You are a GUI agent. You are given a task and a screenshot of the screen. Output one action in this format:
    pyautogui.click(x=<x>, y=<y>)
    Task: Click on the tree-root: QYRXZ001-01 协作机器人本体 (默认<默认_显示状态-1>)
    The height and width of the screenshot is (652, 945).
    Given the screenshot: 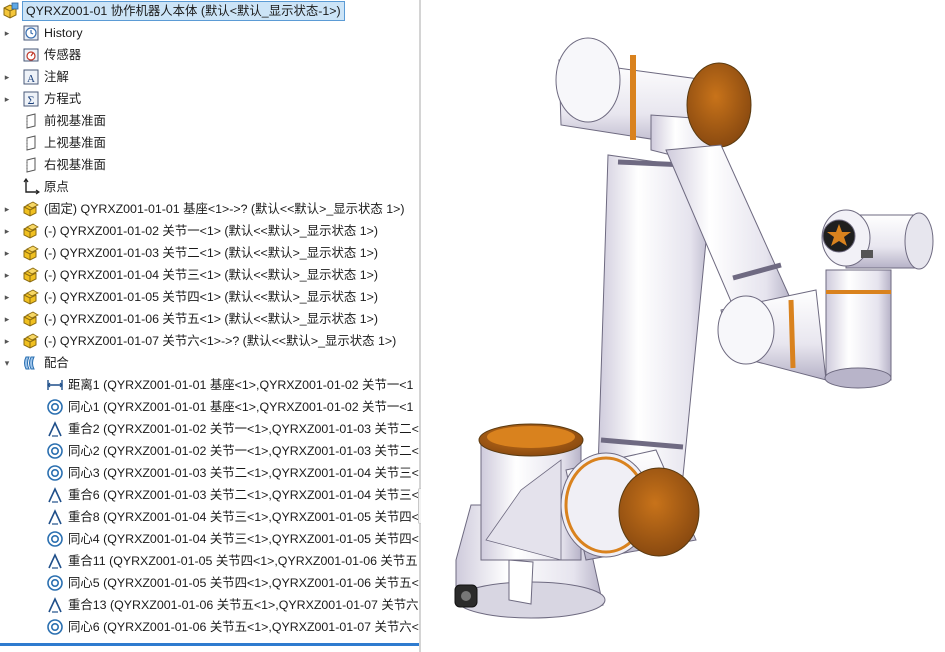 What is the action you would take?
    pyautogui.click(x=209, y=11)
    